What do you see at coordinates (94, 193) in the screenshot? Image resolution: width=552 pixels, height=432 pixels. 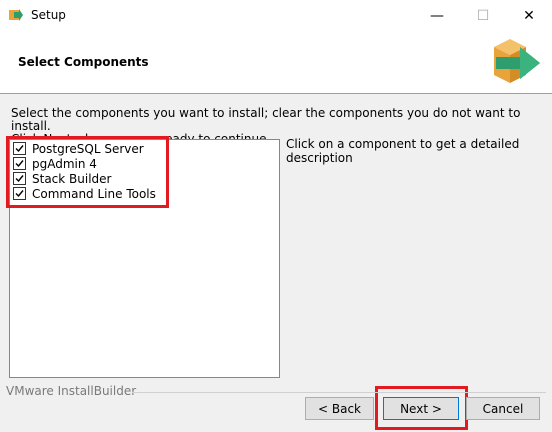 I see `component-label: Command Line Tools` at bounding box center [94, 193].